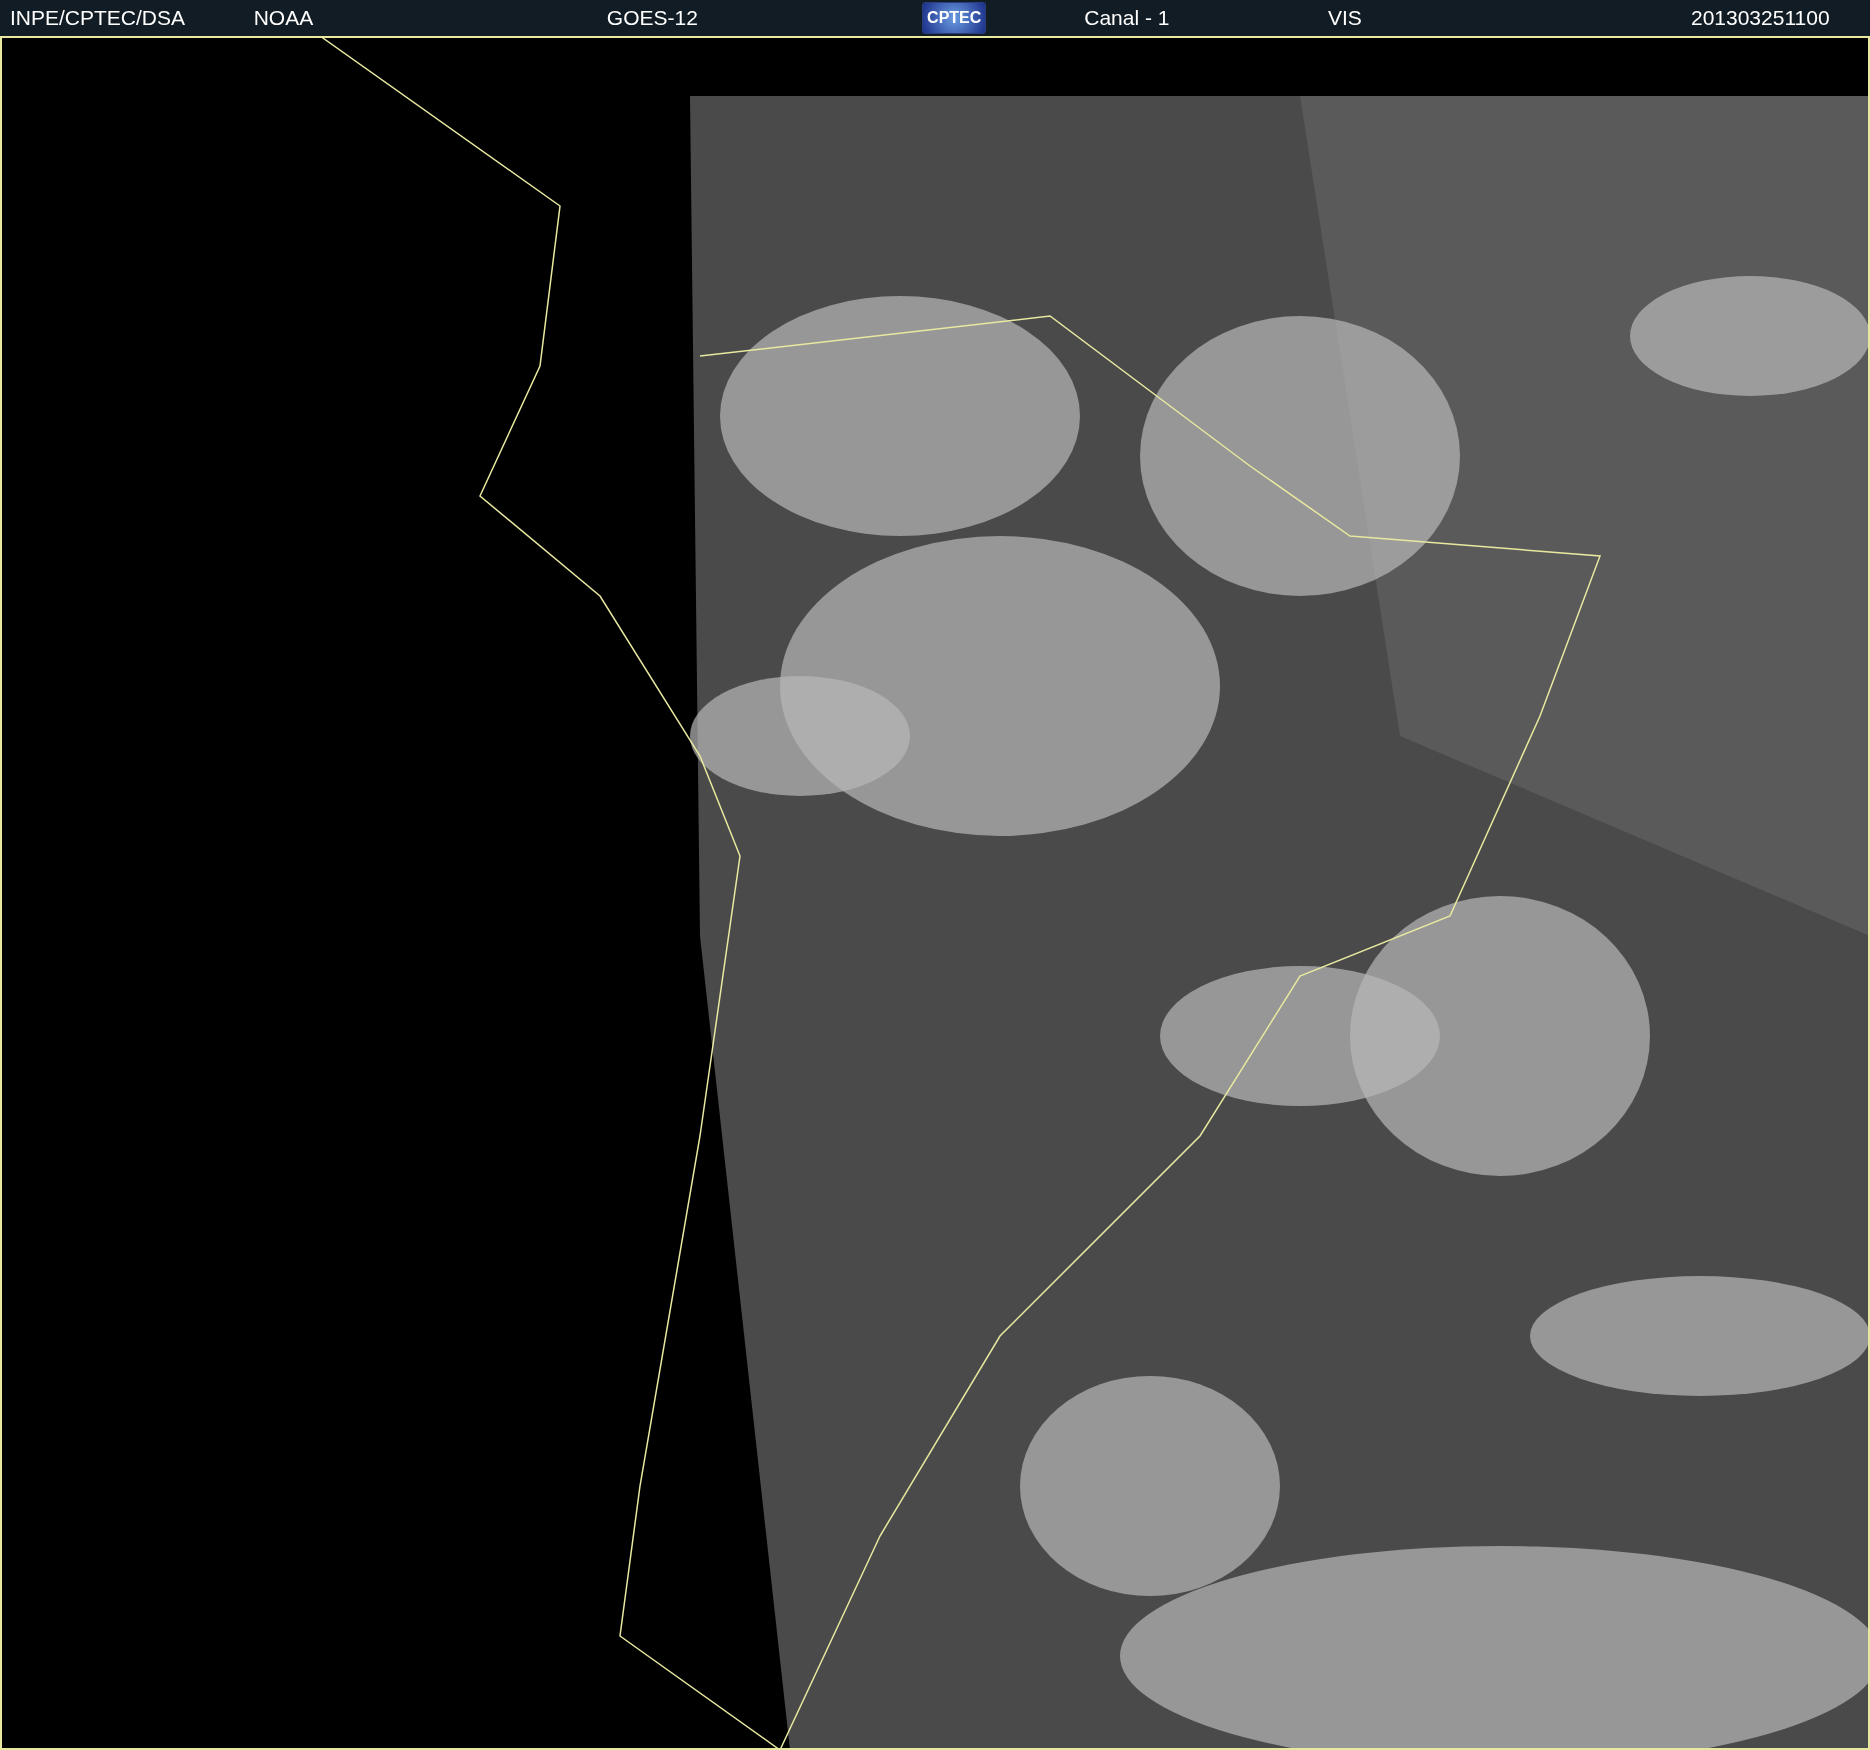 This screenshot has height=1750, width=1870. I want to click on header-label: GOES-12, so click(652, 18).